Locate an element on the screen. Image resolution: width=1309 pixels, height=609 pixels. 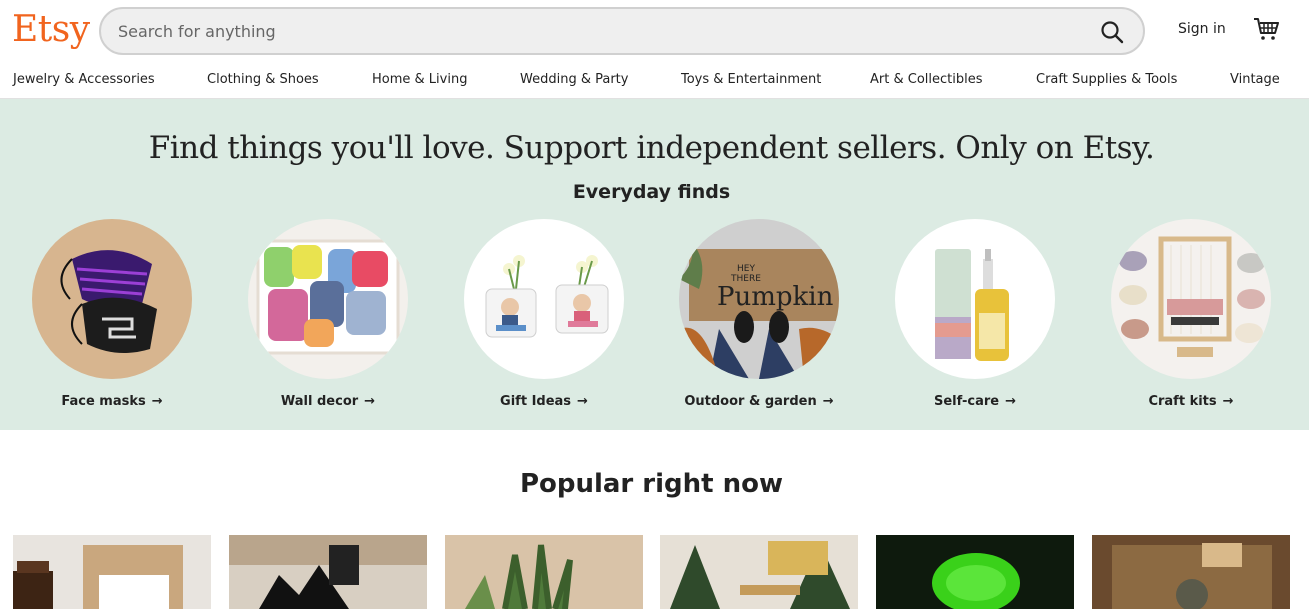
category-clothing-shoes: Clothing & Shoes is located at coordinates (263, 79).